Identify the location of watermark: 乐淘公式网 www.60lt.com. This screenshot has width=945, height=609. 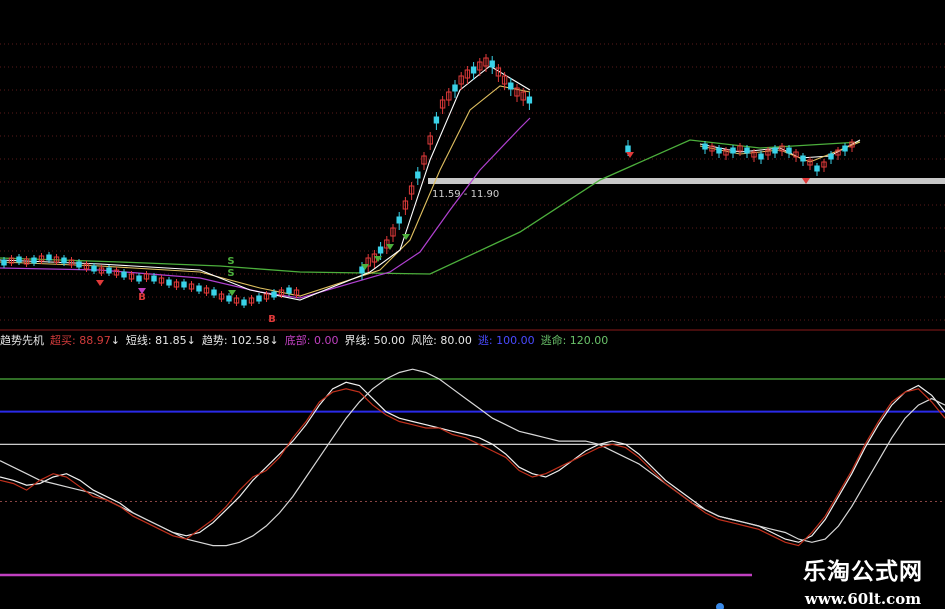
(863, 580).